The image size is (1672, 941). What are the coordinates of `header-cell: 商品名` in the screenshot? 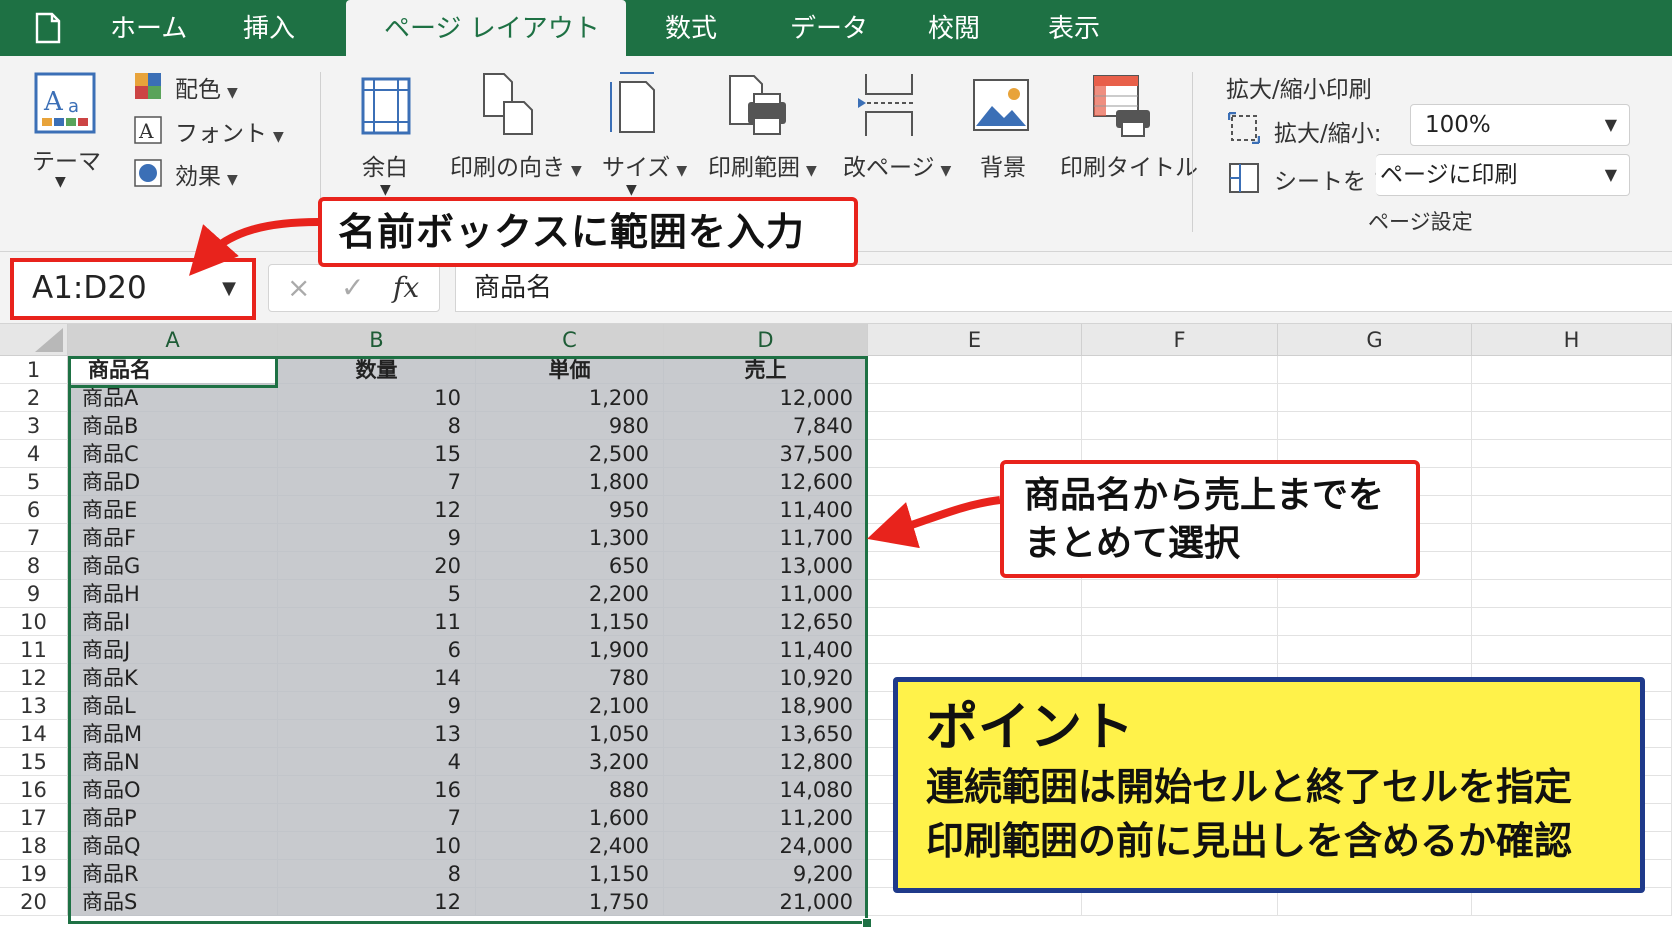 It's located at (173, 370).